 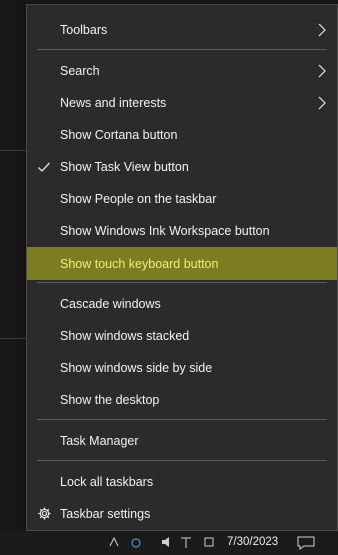 I want to click on menu-item-label: Show the desktop, so click(x=110, y=400).